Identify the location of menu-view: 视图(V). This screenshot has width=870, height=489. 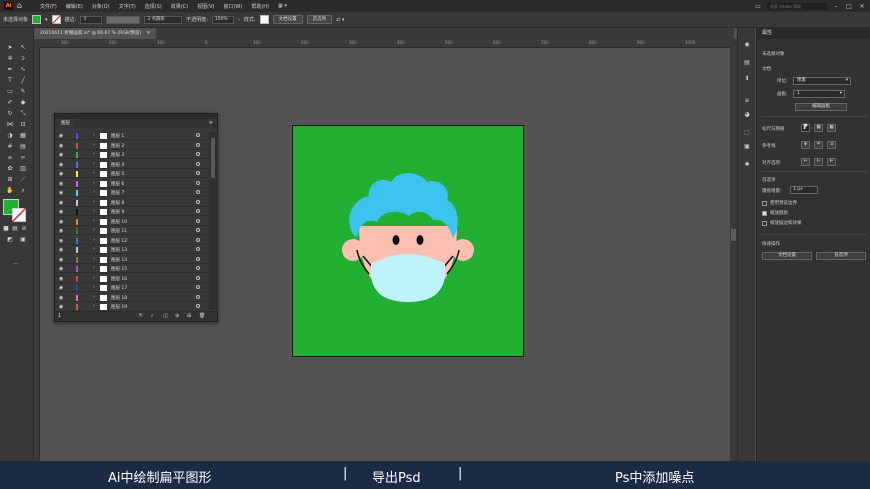
(205, 6).